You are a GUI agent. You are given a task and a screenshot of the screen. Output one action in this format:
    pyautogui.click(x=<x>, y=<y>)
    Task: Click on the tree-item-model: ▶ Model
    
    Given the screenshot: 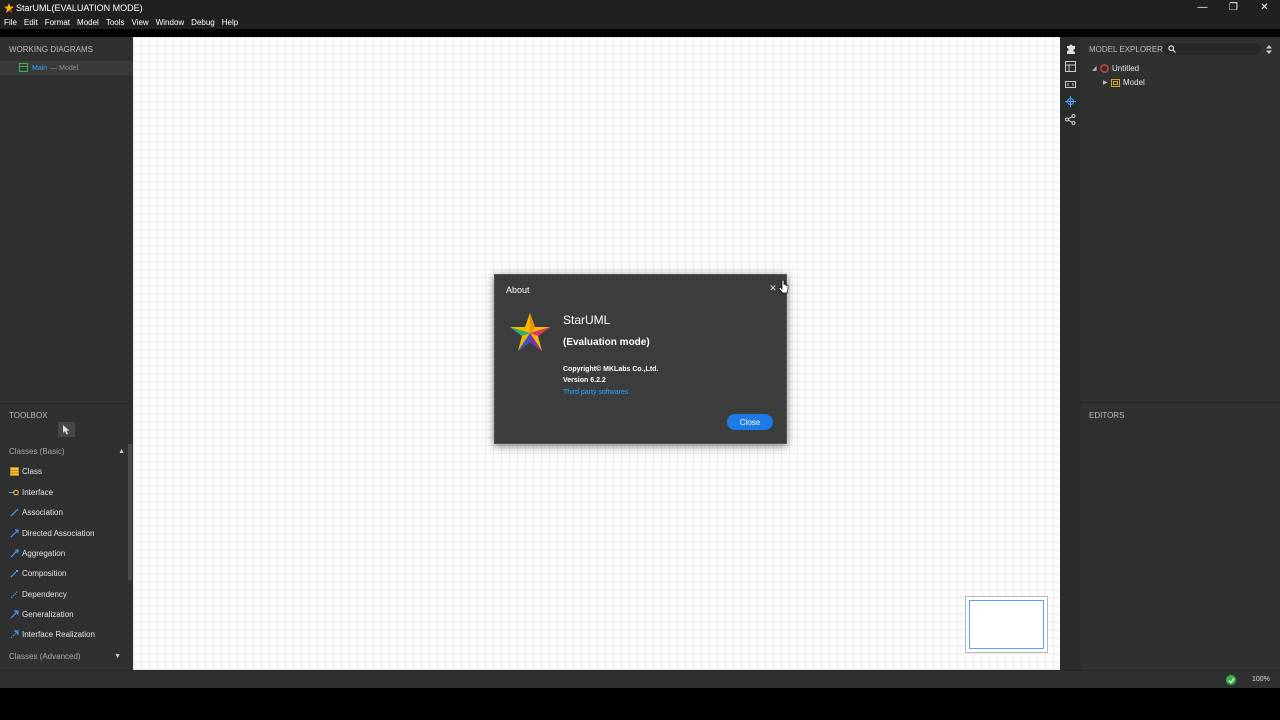 What is the action you would take?
    pyautogui.click(x=1124, y=82)
    